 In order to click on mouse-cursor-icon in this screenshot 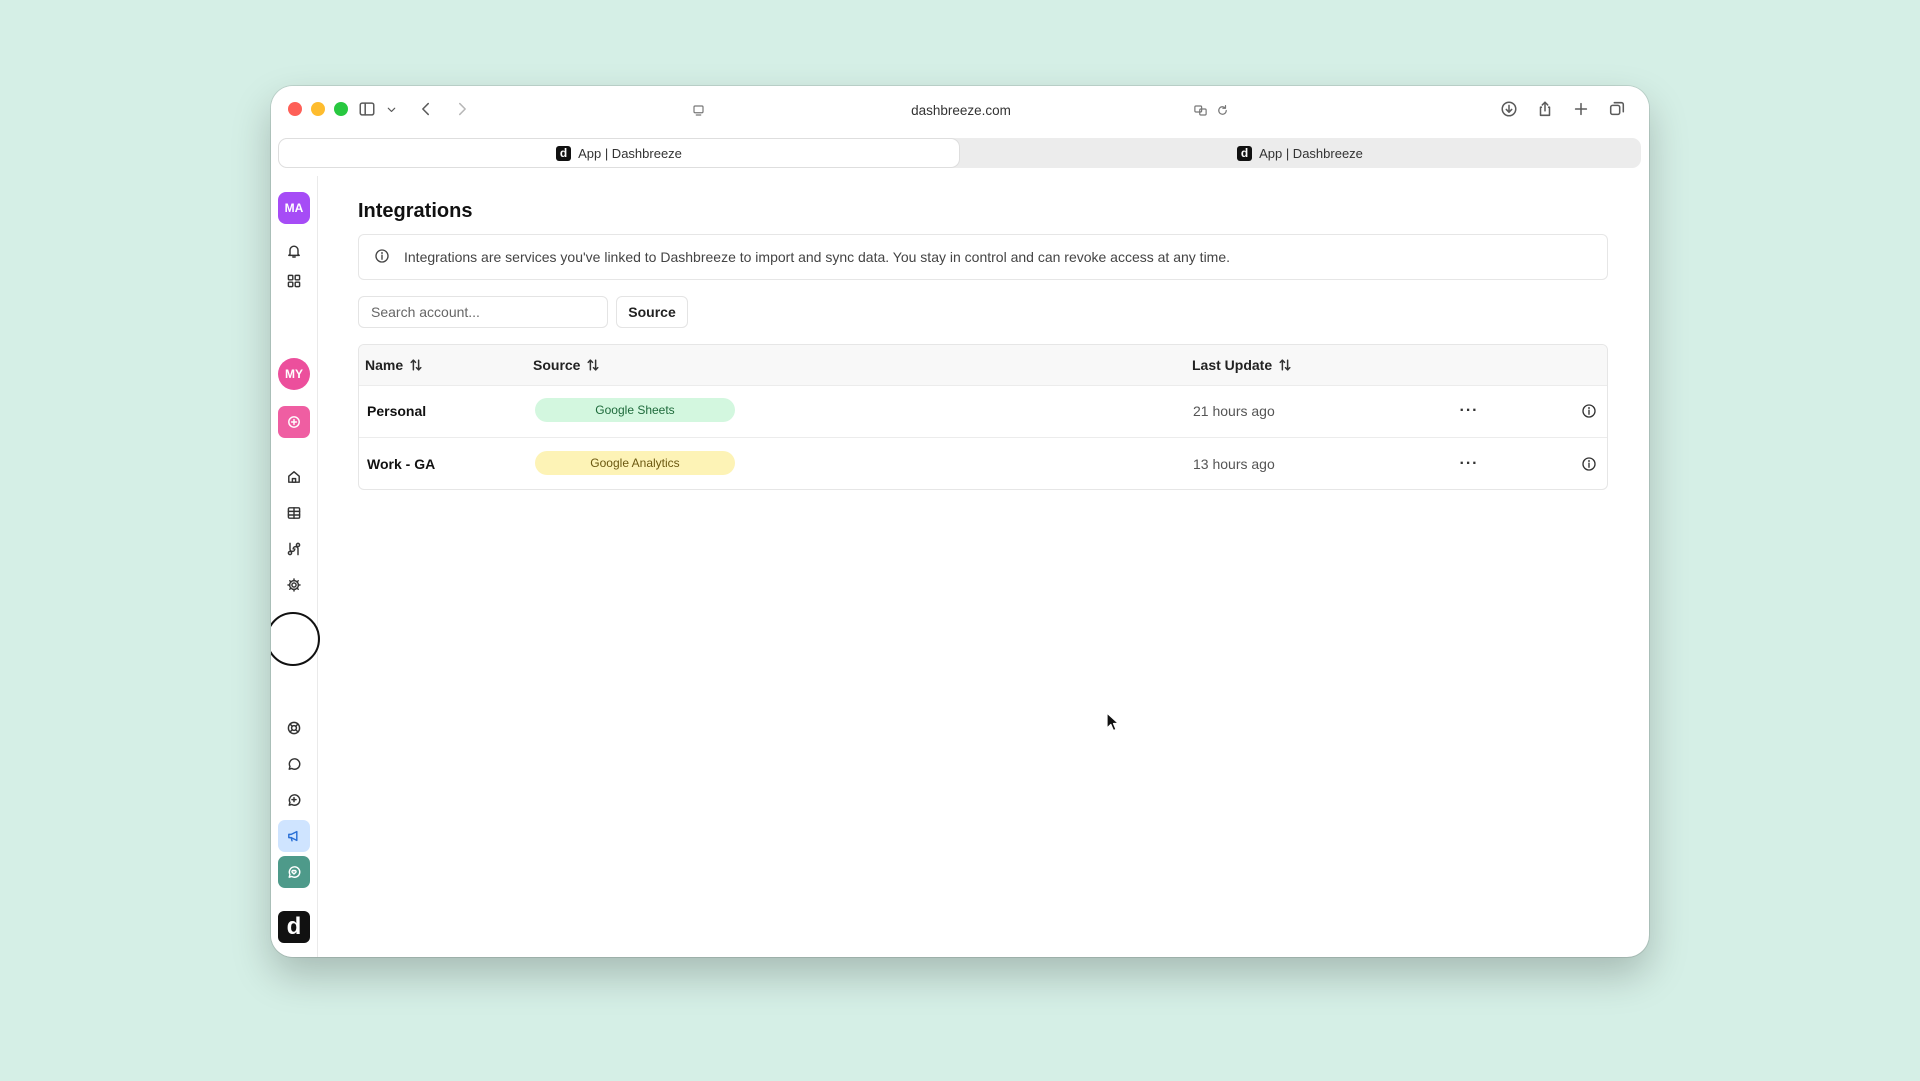, I will do `click(1113, 722)`.